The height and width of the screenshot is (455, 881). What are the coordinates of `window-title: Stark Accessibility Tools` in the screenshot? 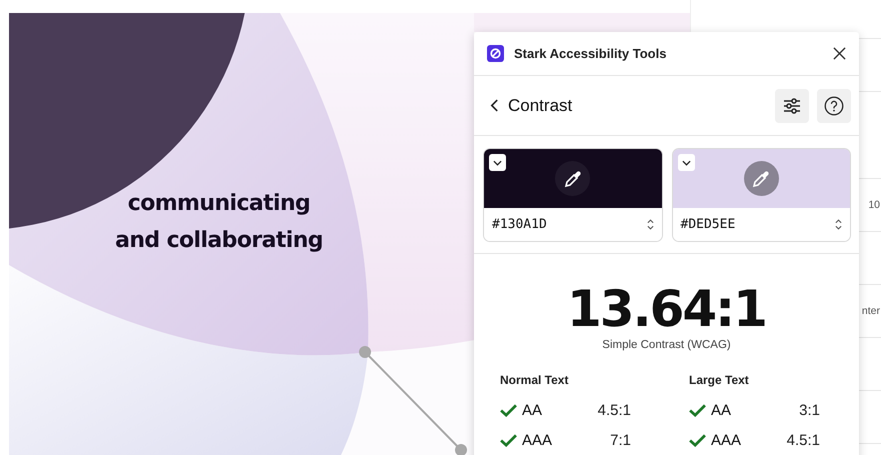 It's located at (591, 53).